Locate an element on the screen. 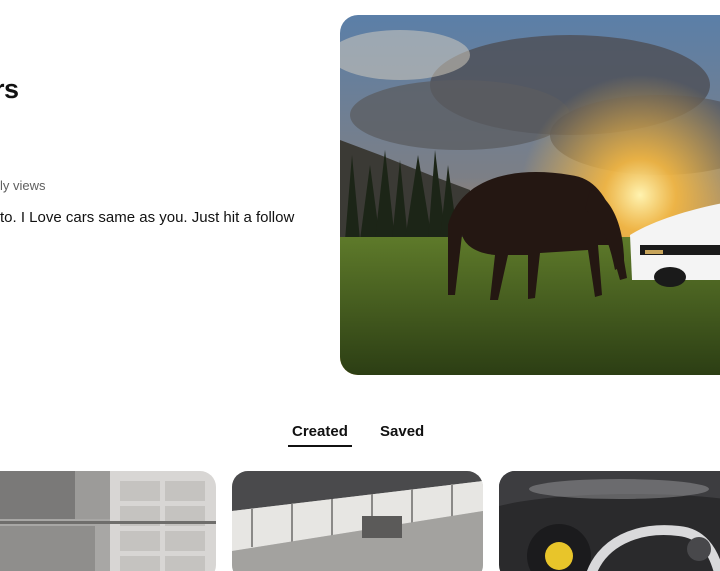 The image size is (720, 571). active-tab-indicator is located at coordinates (320, 446).